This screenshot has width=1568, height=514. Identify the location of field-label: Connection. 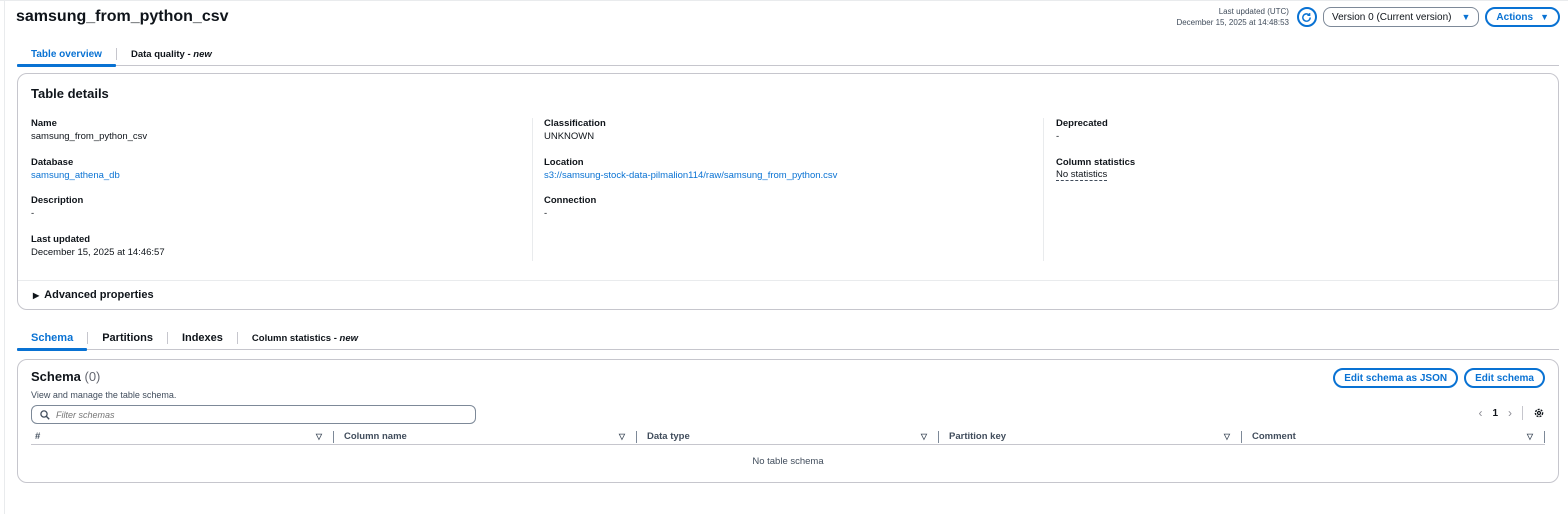
(570, 200).